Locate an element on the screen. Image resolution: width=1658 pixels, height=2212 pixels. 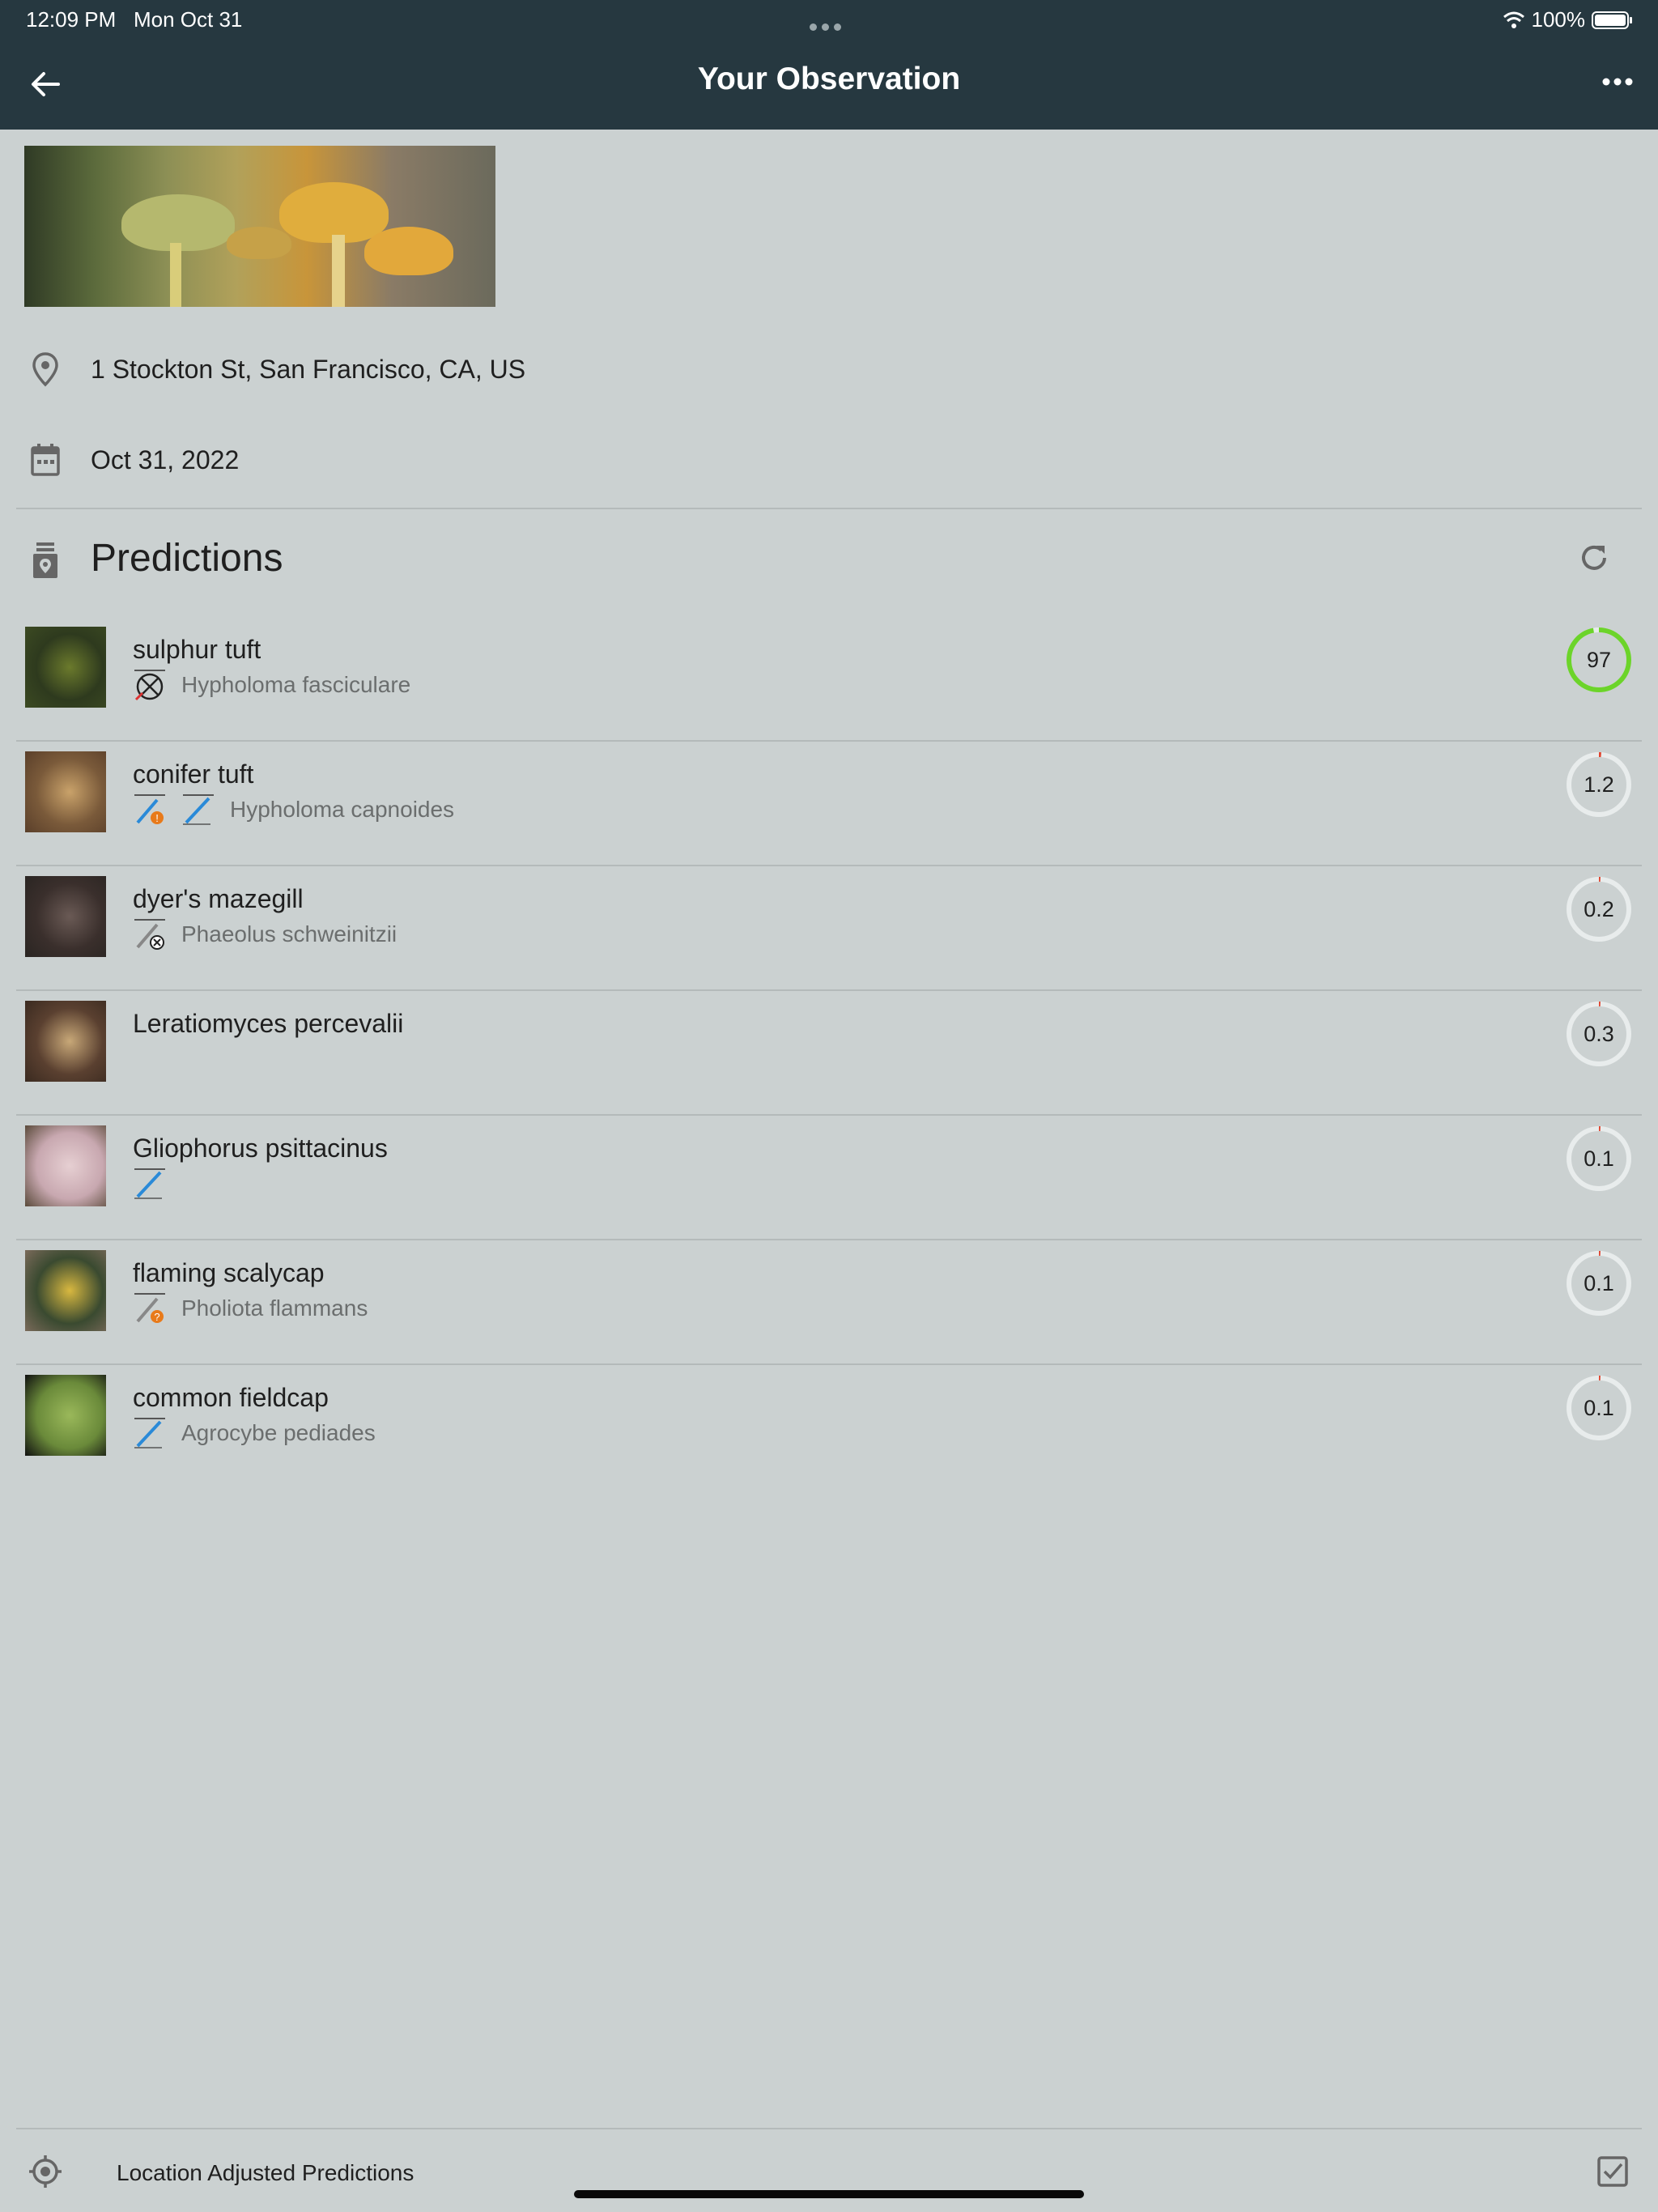
species-subline: ! Hypholoma capnoides is located at coordinates (293, 810).